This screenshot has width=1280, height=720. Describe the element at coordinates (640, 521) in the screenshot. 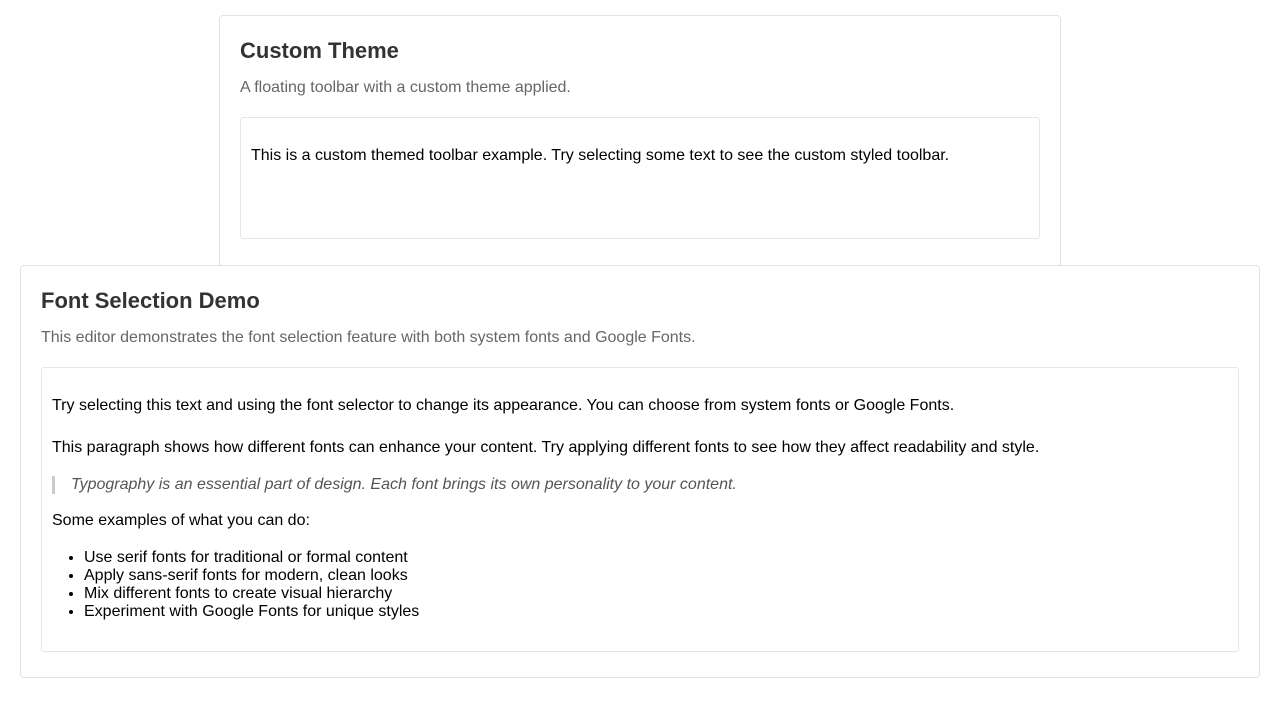

I see `font-demo-examples-intro: Some examples of what you can do:` at that location.